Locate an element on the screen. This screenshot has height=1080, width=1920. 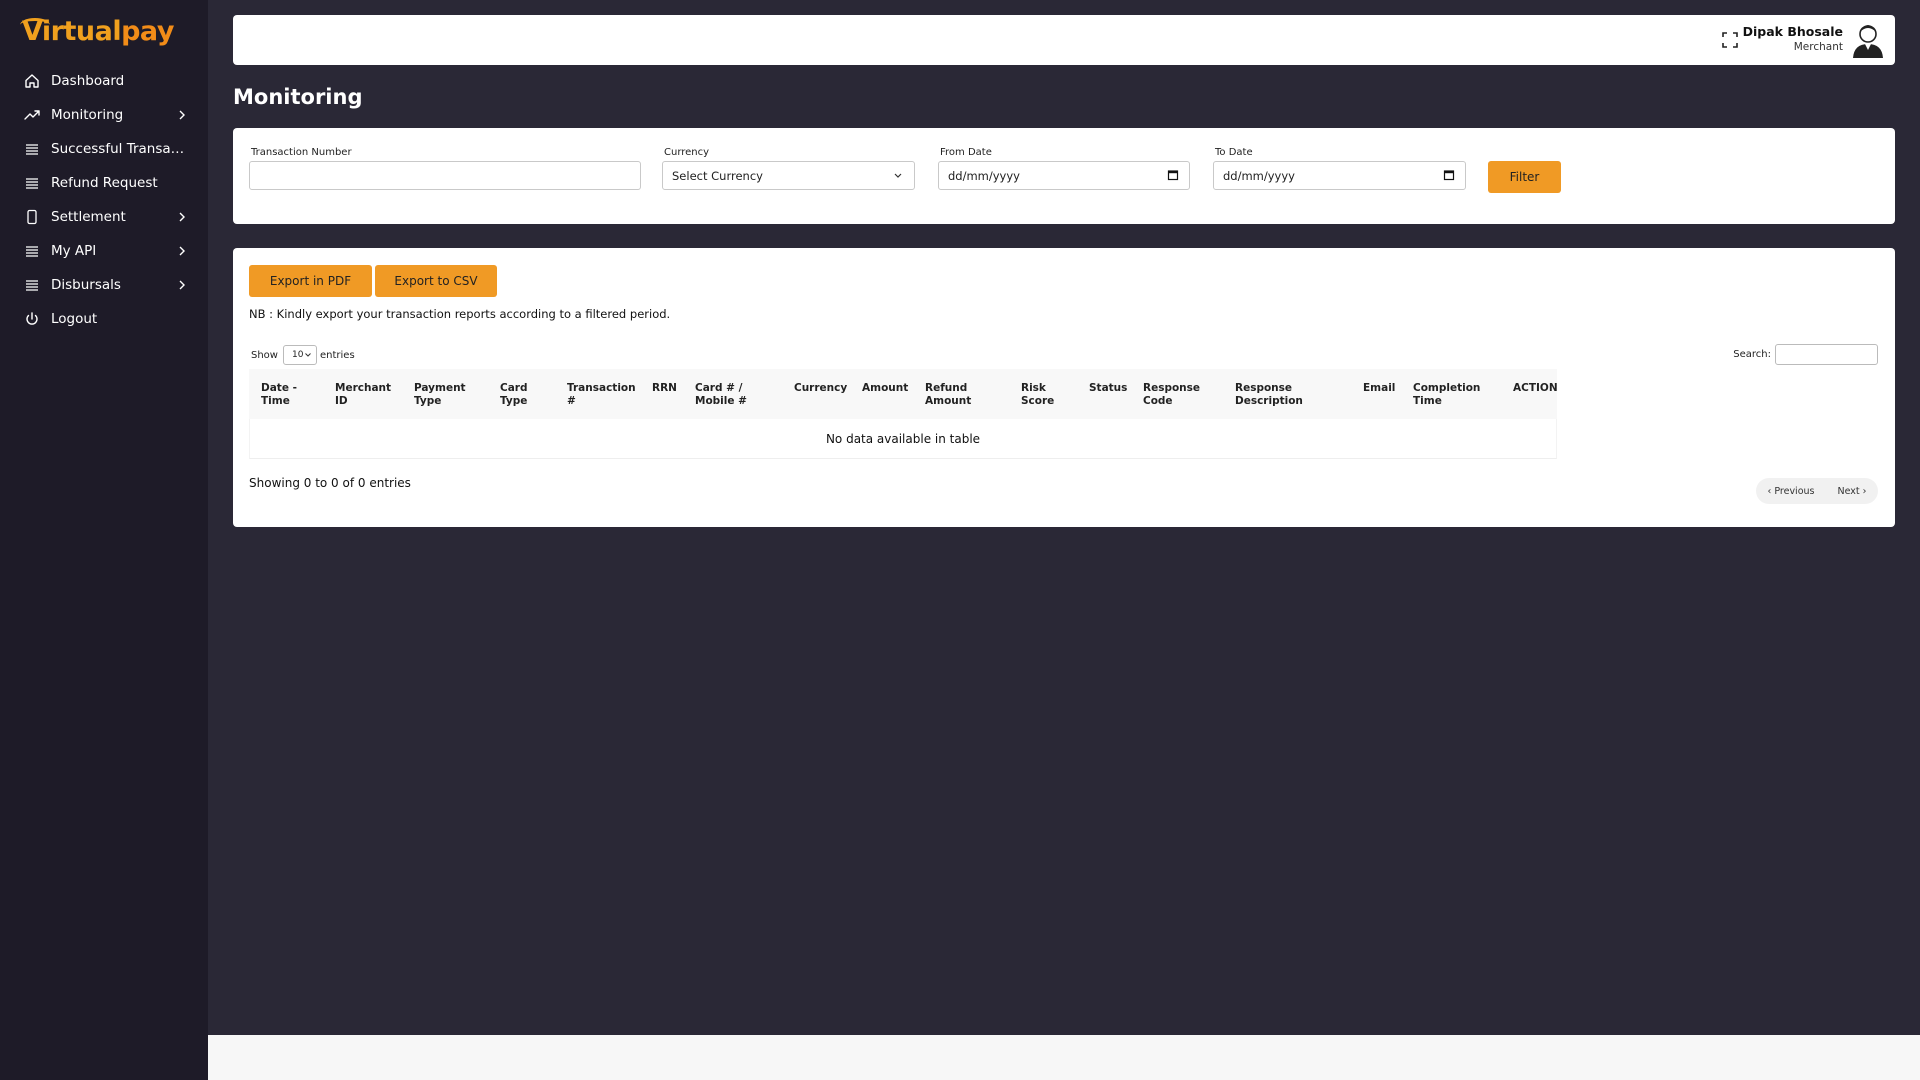
column-header: Status is located at coordinates (1108, 388).